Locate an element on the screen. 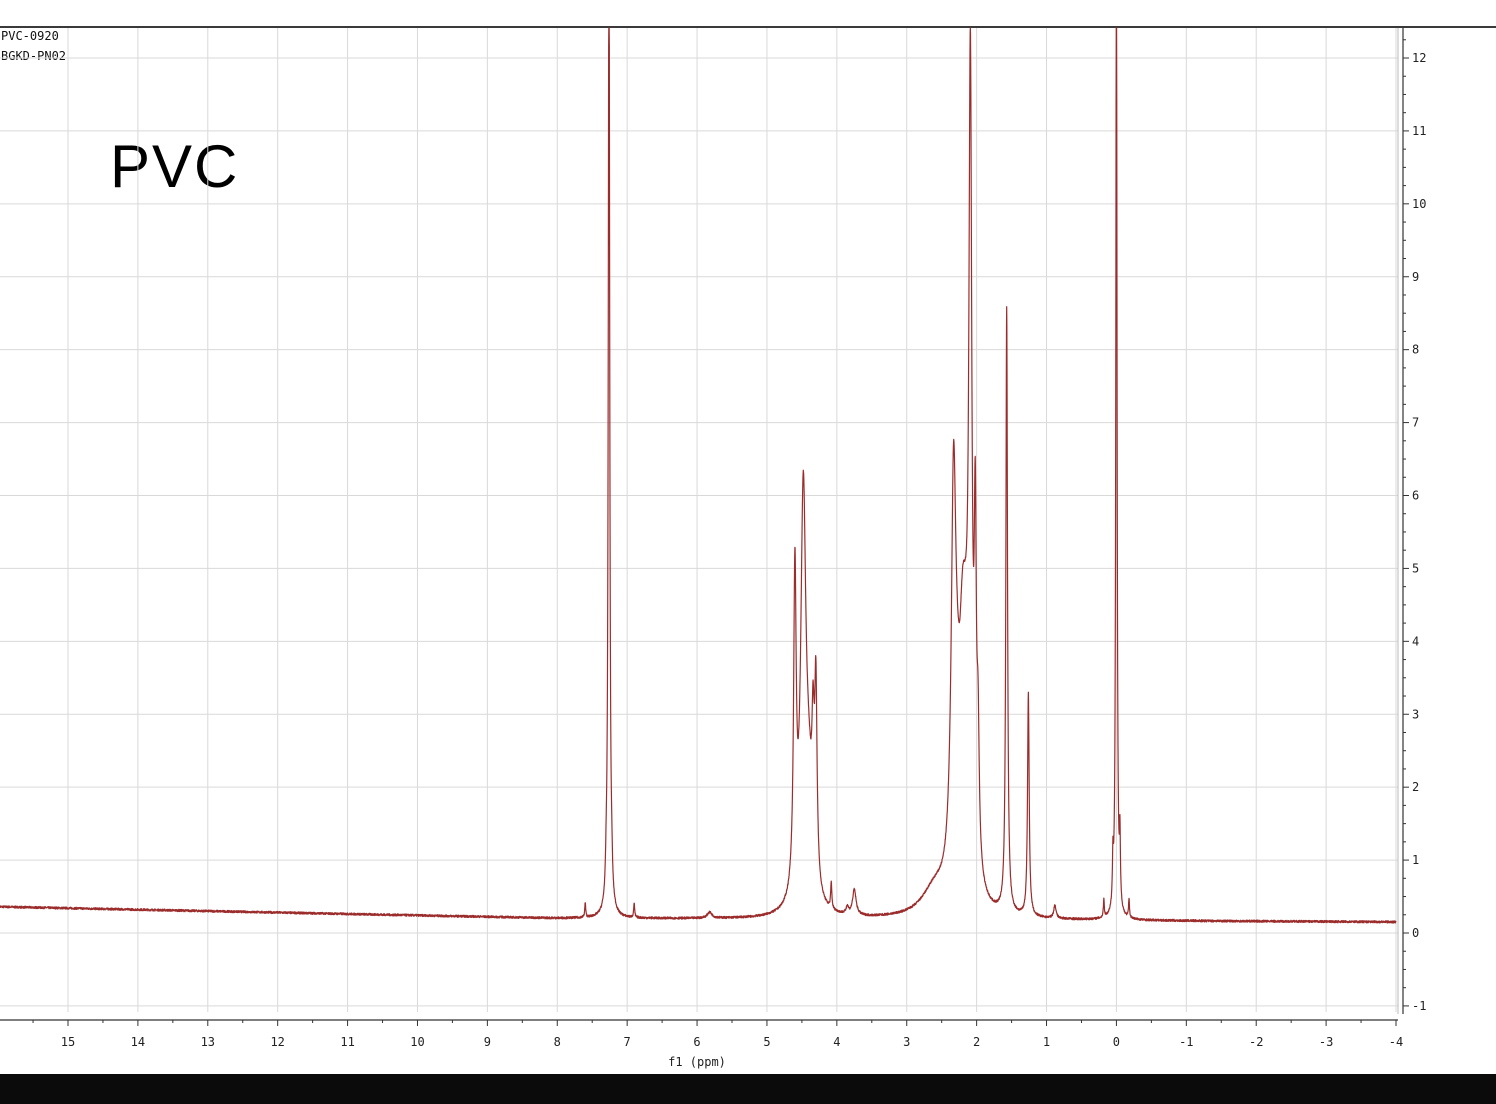 The height and width of the screenshot is (1104, 1496). y-tick-label: 3 is located at coordinates (1415, 714).